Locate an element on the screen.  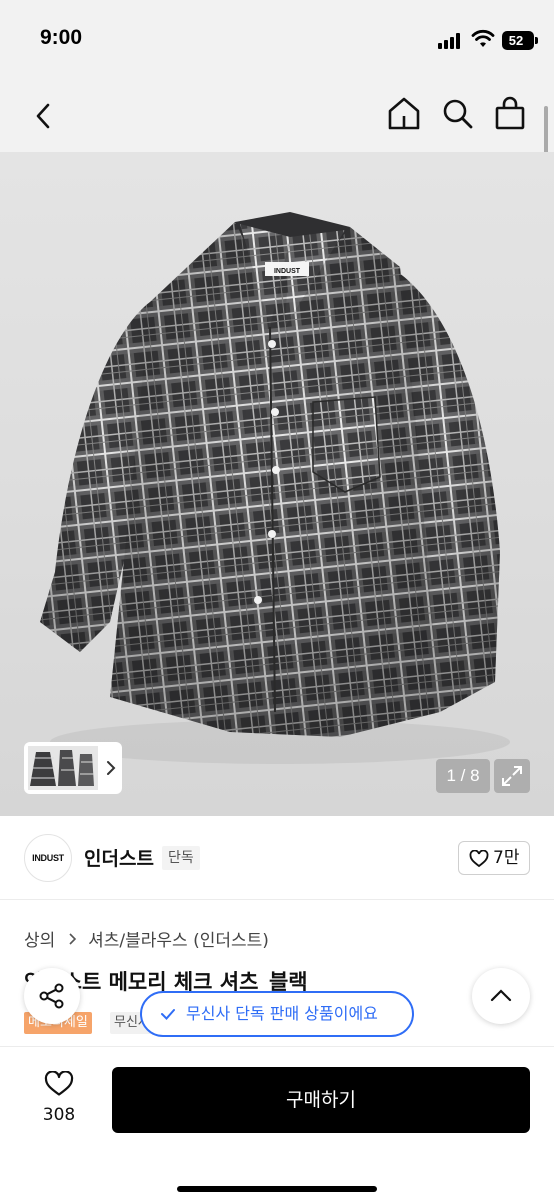
share-button is located at coordinates (52, 996).